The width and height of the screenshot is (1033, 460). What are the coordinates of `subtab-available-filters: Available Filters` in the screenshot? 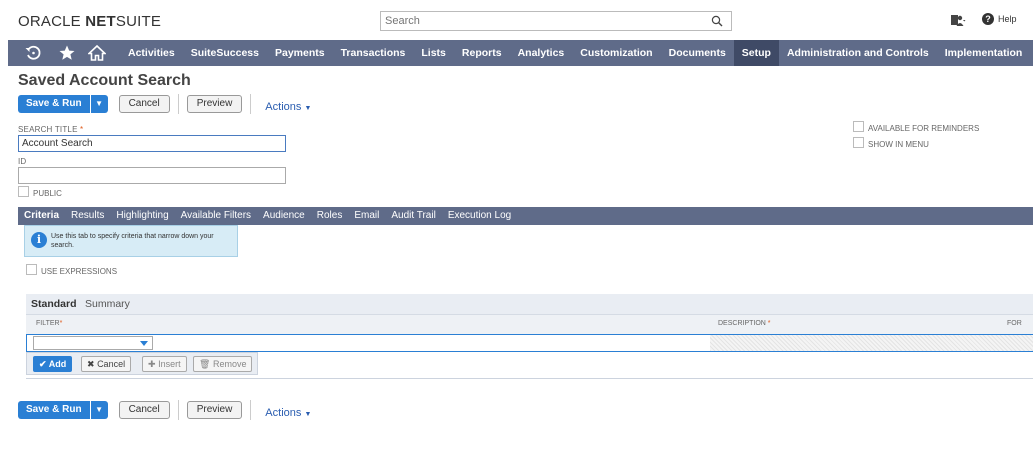 It's located at (216, 216).